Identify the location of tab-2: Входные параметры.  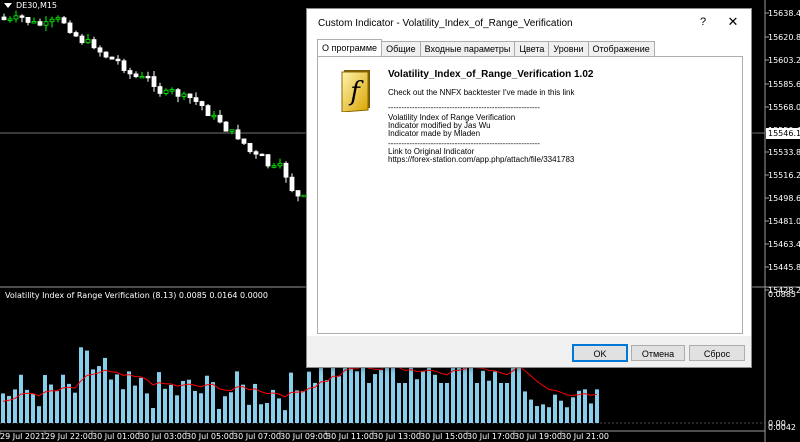
(467, 48).